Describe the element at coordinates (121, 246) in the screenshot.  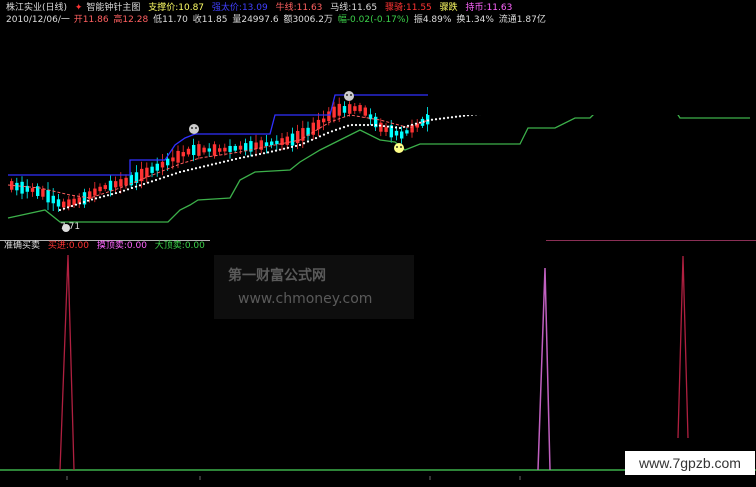
I see `top-sell-value: 摸顶卖:0.00` at that location.